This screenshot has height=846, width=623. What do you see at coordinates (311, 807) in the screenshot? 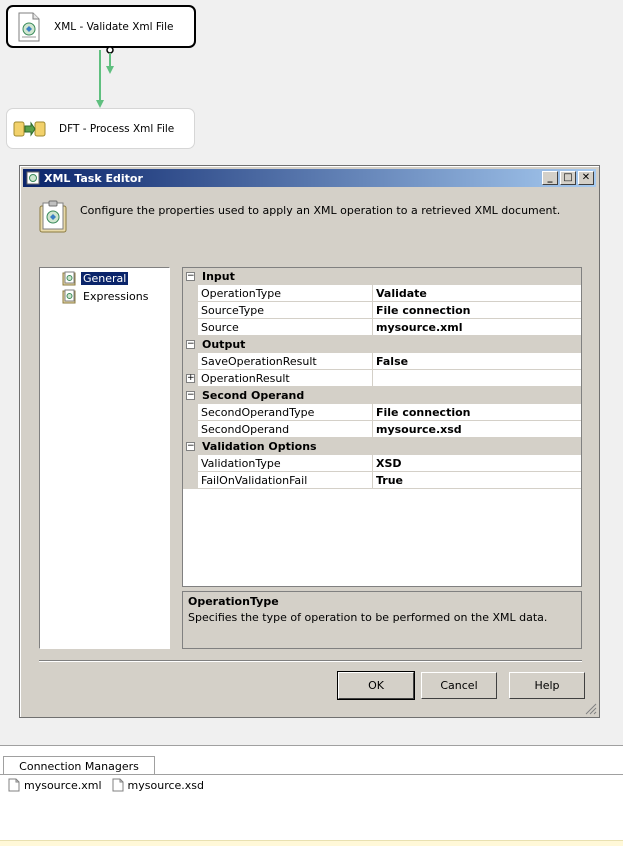
I see `connection-managers-panel: mysource.xml mysource.xsd` at bounding box center [311, 807].